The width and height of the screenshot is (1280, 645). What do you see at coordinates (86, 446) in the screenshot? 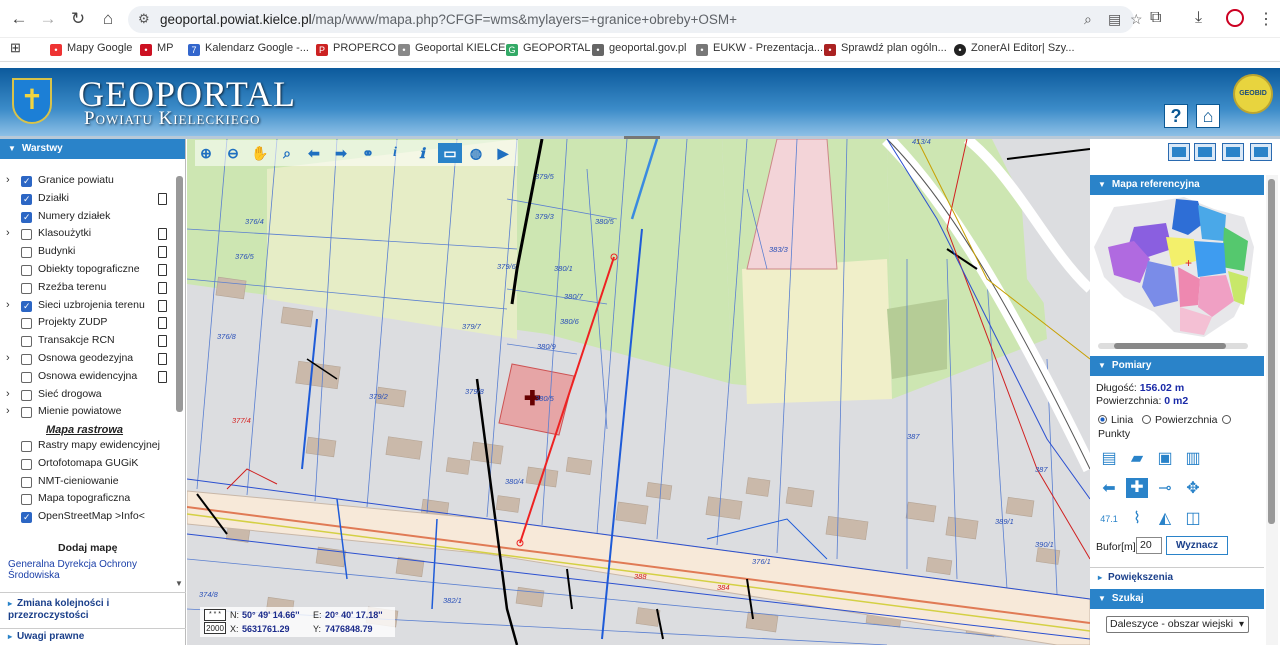
I see `raster-layer-item: Rastry mapy ewidencyjnej` at bounding box center [86, 446].